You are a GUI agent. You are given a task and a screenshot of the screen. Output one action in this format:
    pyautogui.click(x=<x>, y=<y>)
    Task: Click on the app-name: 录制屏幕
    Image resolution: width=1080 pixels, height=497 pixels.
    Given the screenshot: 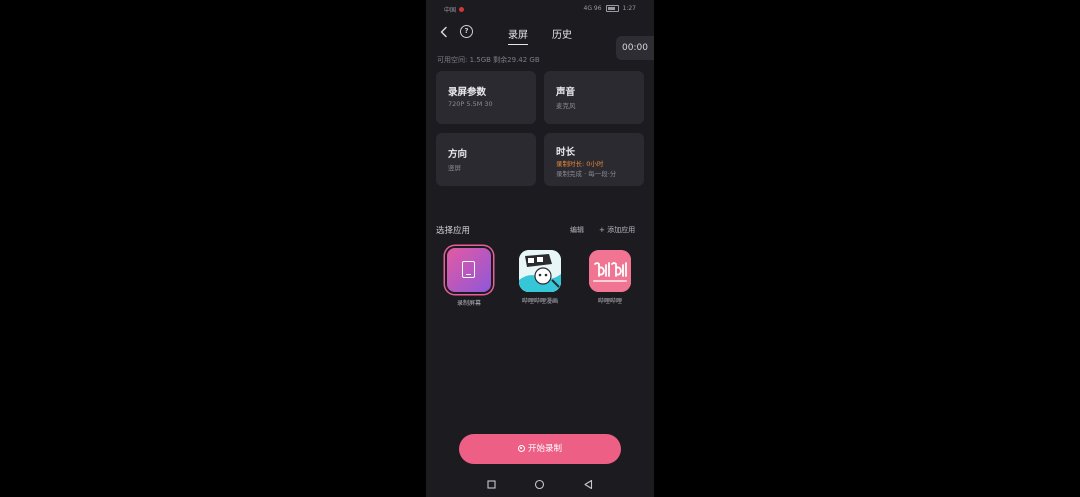 What is the action you would take?
    pyautogui.click(x=468, y=303)
    